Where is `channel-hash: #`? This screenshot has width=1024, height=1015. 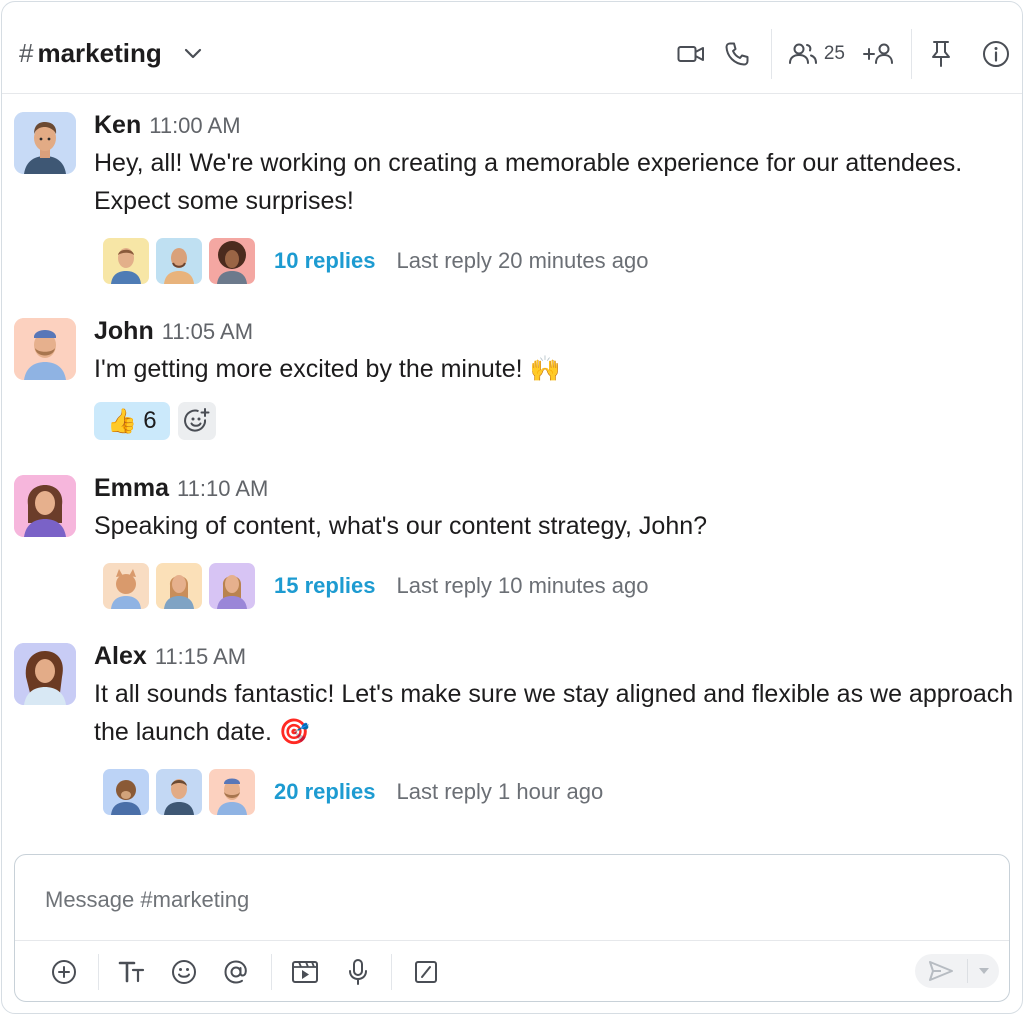 channel-hash: # is located at coordinates (26, 53).